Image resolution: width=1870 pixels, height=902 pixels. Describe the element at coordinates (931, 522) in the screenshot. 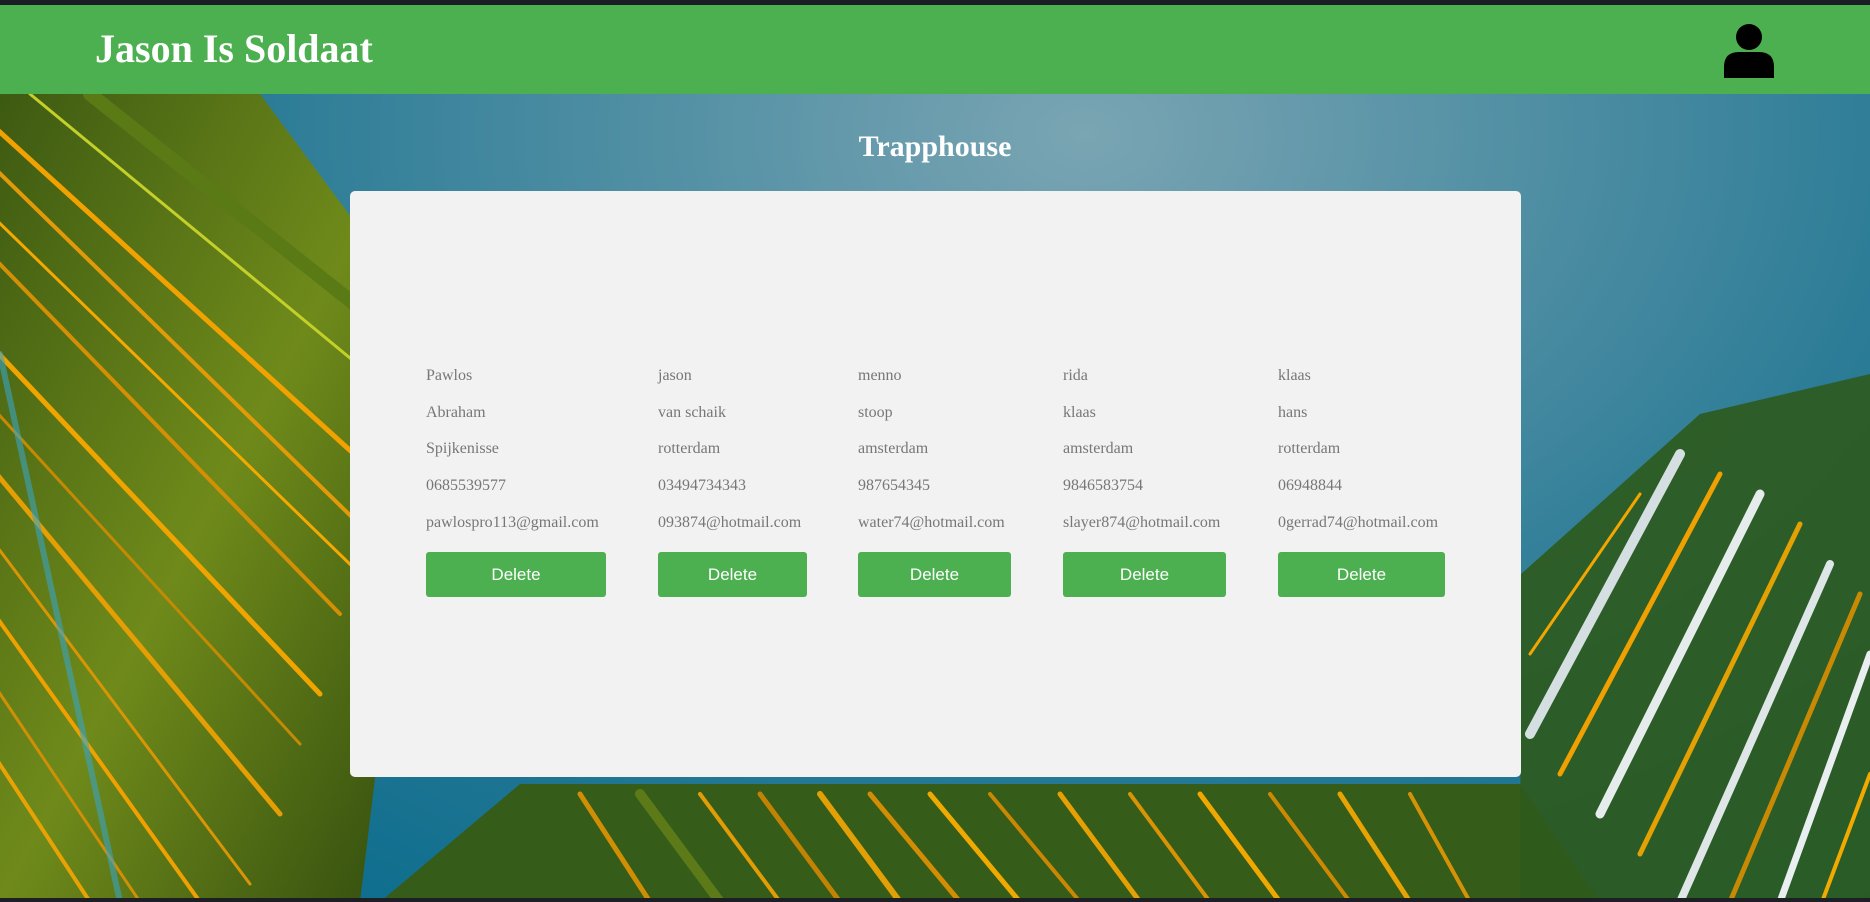

I see `email: water74@hotmail.com` at that location.